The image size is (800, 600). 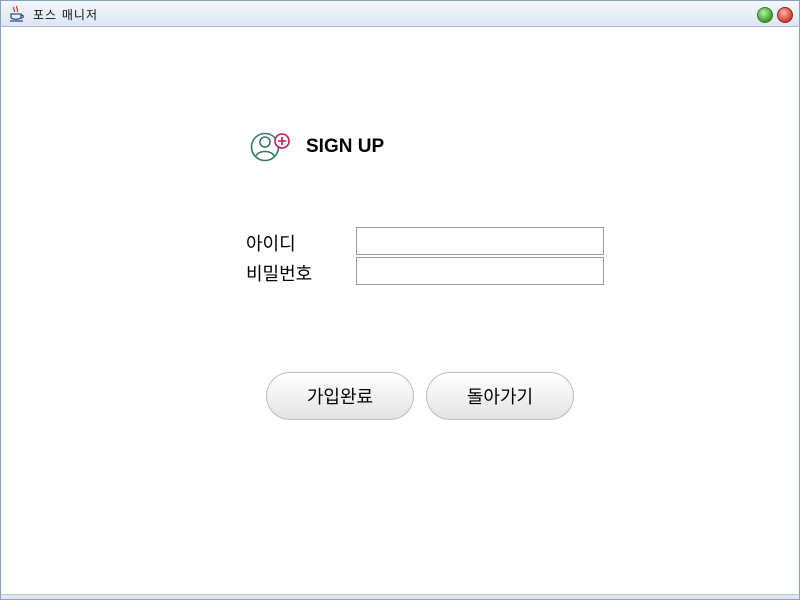 What do you see at coordinates (17, 14) in the screenshot?
I see `java-cup-icon` at bounding box center [17, 14].